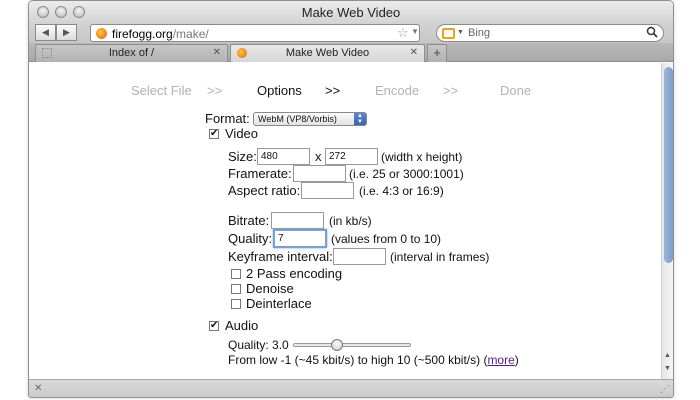  What do you see at coordinates (101, 33) in the screenshot?
I see `firefox-favicon-icon` at bounding box center [101, 33].